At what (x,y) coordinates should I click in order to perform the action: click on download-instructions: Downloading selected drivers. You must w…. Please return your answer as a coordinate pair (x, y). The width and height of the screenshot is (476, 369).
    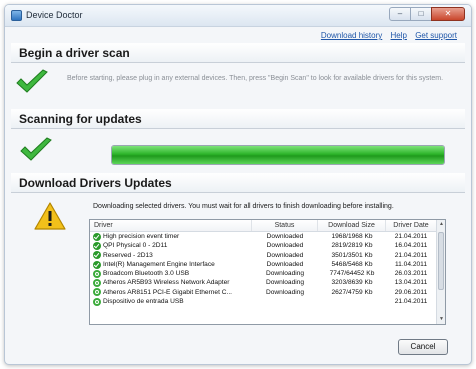
    Looking at the image, I should click on (243, 206).